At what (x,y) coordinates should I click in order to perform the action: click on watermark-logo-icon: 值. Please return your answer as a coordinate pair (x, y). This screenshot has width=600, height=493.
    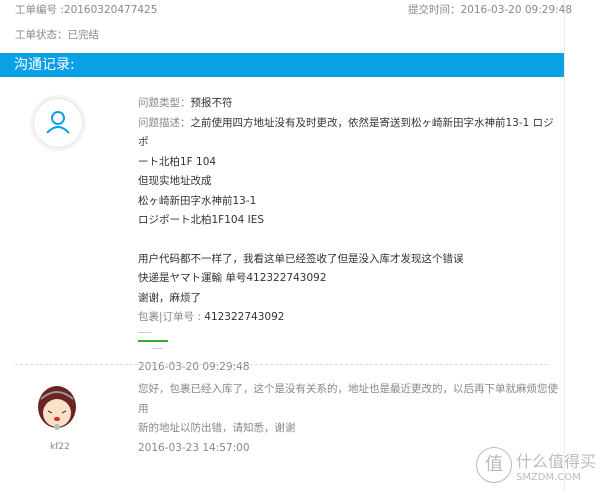
    Looking at the image, I should click on (493, 465).